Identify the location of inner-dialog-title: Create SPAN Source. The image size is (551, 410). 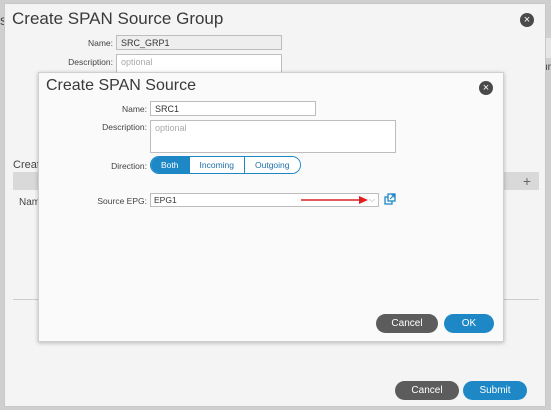
(121, 85).